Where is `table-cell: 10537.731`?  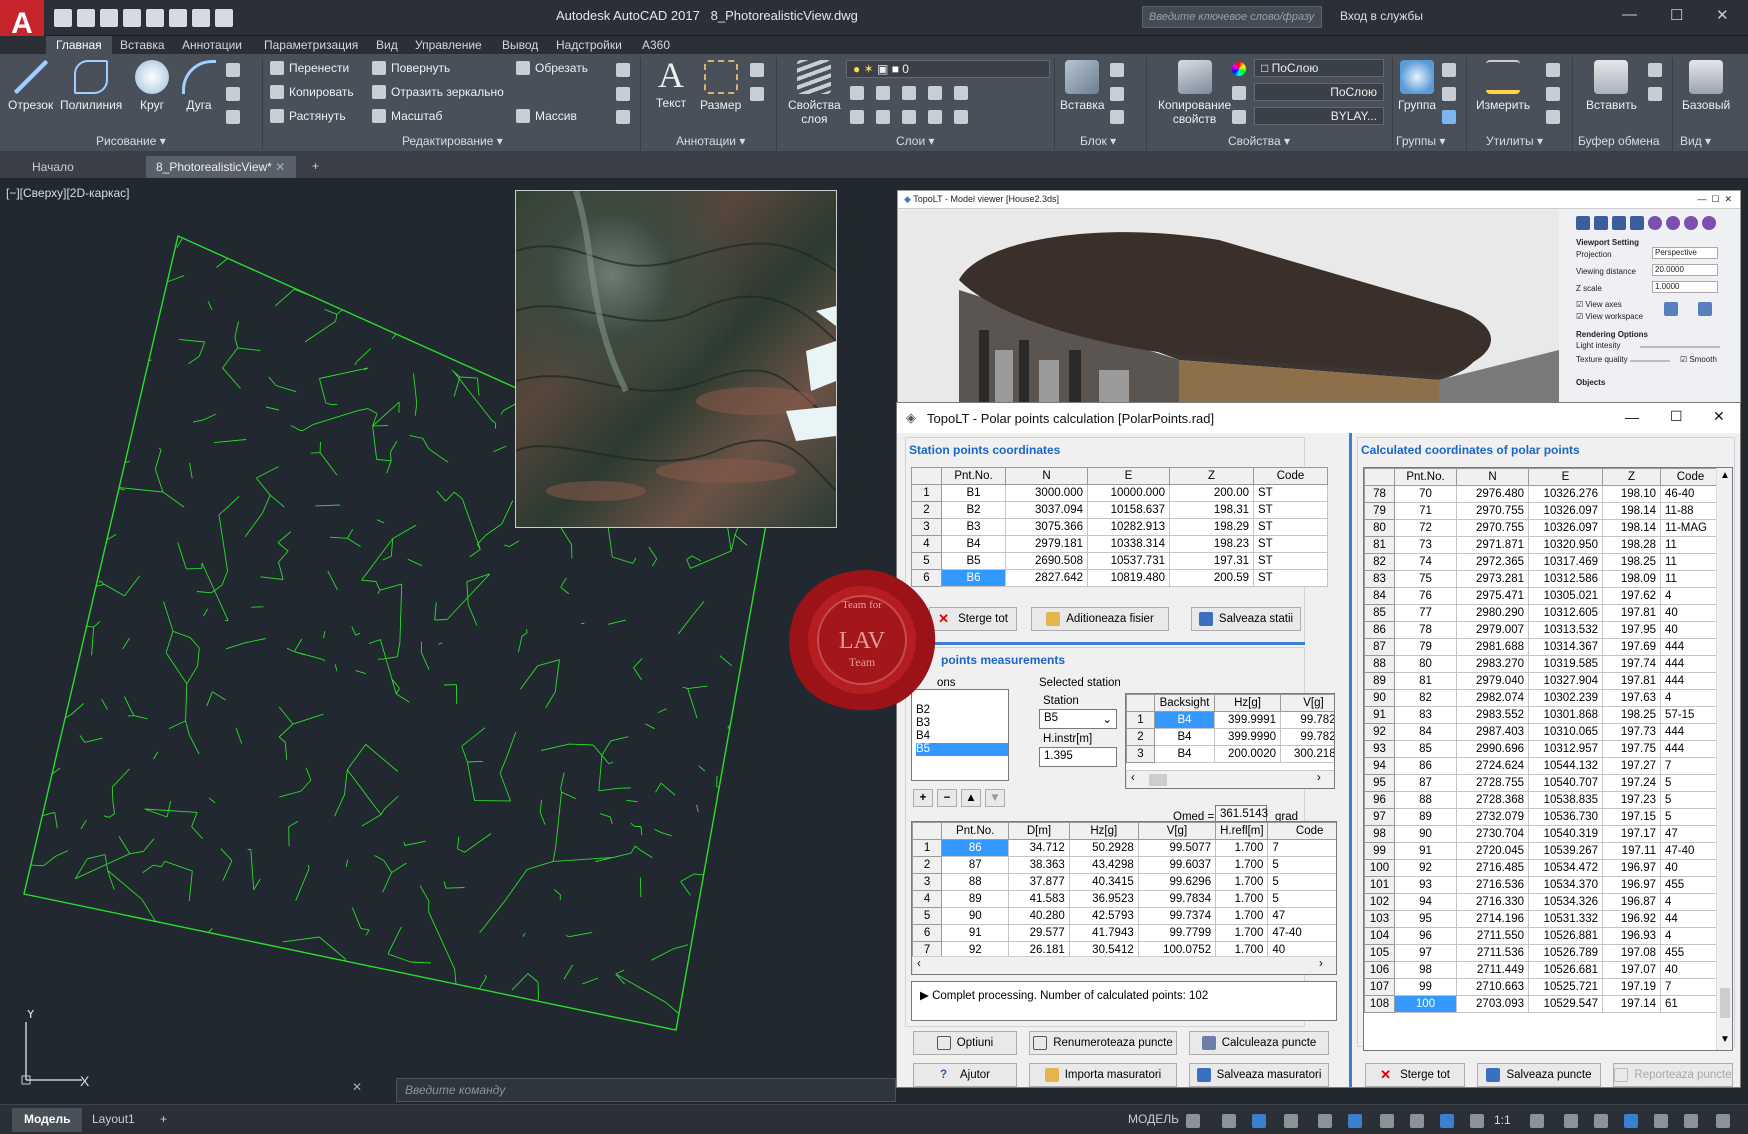 table-cell: 10537.731 is located at coordinates (1128, 561).